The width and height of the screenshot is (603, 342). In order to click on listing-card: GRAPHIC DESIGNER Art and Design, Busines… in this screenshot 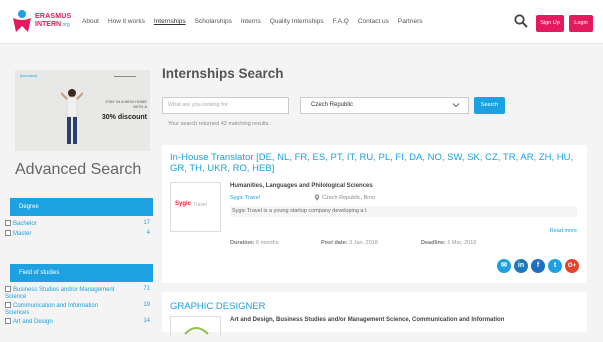, I will do `click(374, 314)`.